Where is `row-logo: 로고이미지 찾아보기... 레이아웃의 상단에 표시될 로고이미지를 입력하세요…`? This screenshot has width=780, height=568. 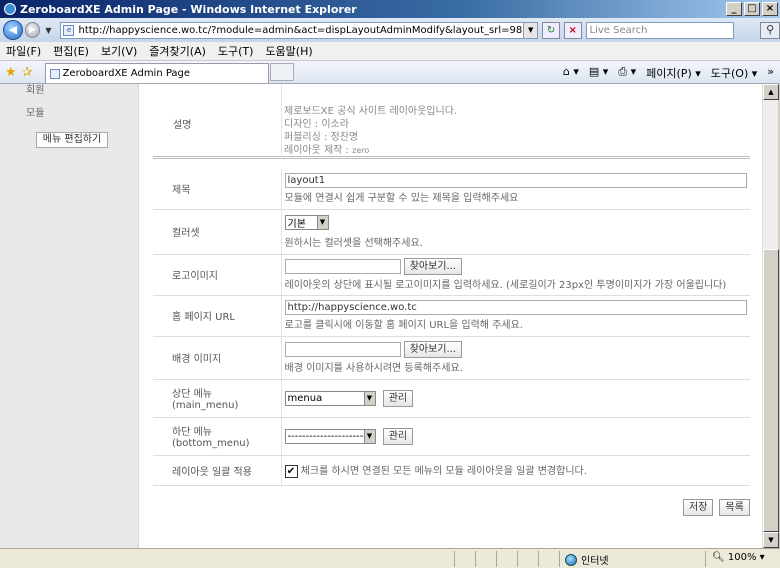
row-logo: 로고이미지 찾아보기... 레이아웃의 상단에 표시될 로고이미지를 입력하세요… is located at coordinates (451, 275).